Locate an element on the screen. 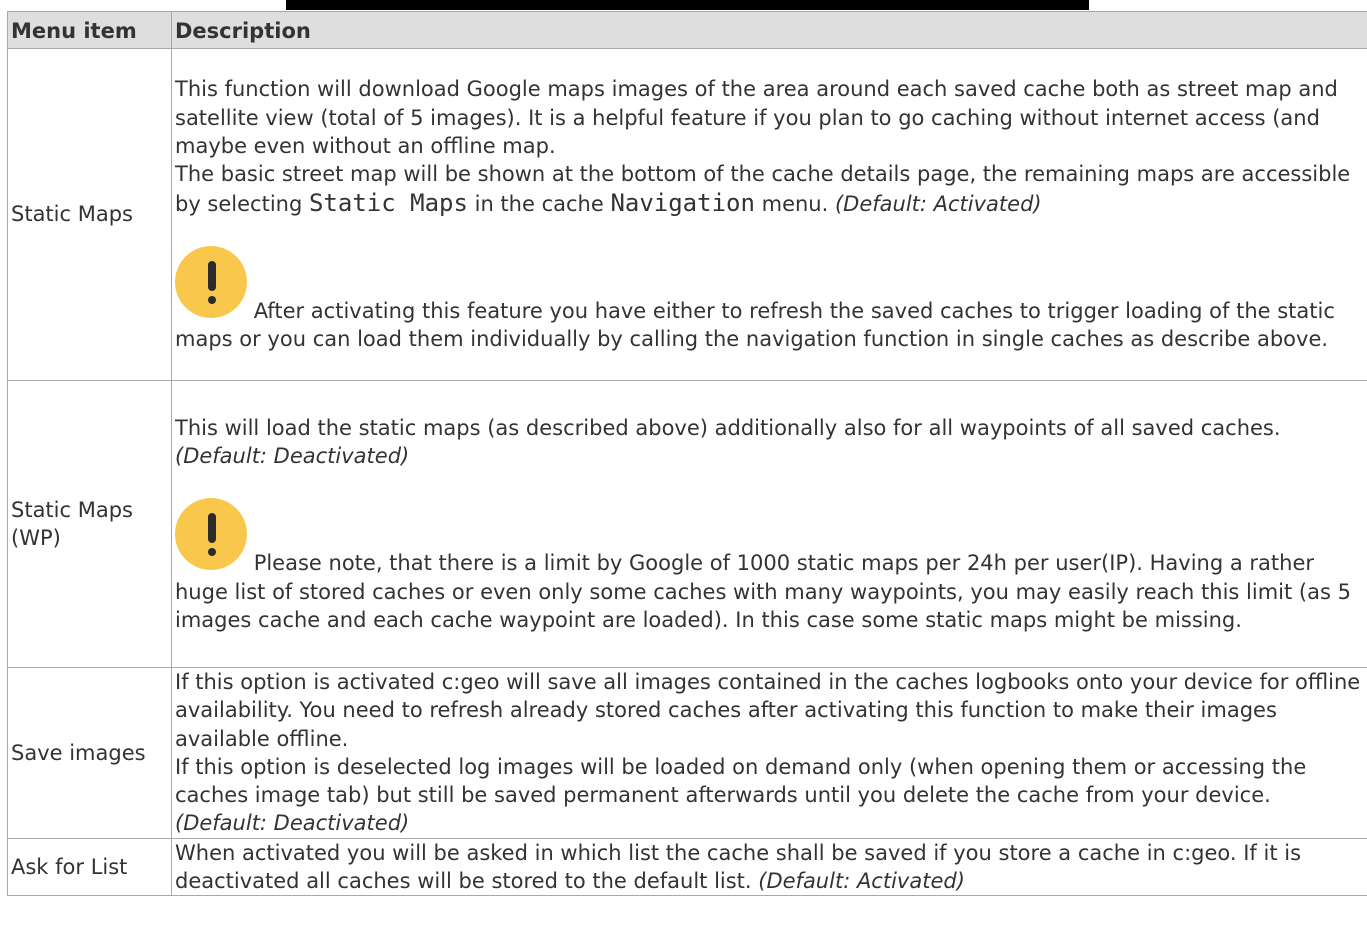 The width and height of the screenshot is (1367, 933). menu-item-cell: Save images is located at coordinates (89, 753).